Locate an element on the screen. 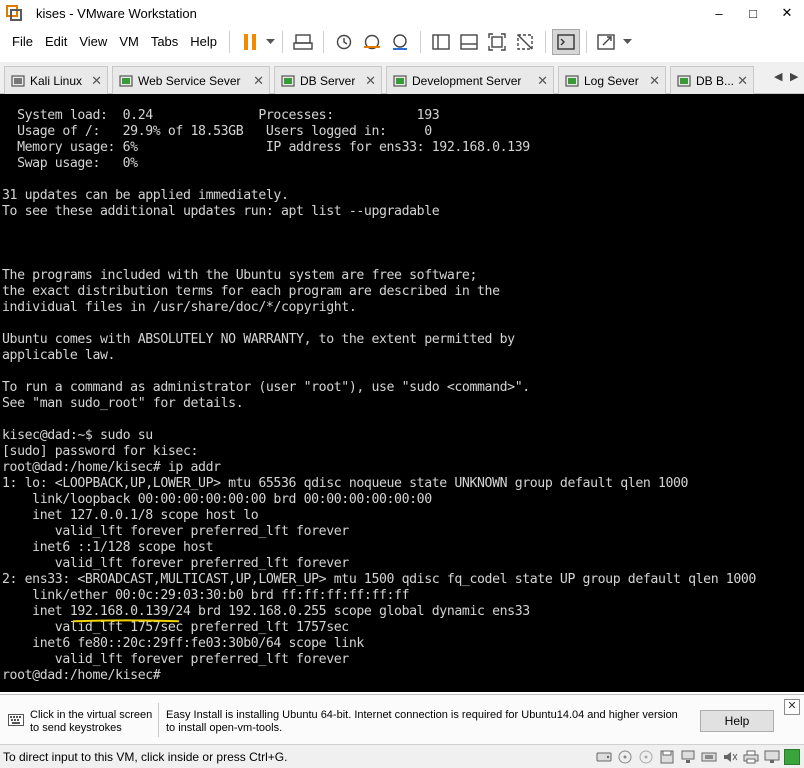  highlight-underline is located at coordinates (126, 621).